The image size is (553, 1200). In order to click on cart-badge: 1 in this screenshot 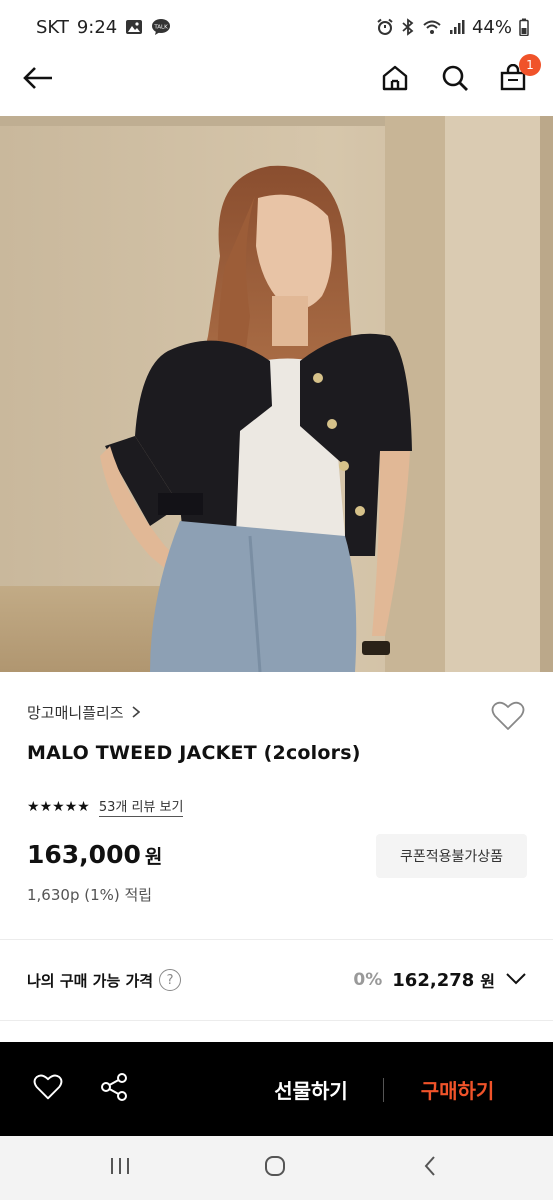, I will do `click(530, 65)`.